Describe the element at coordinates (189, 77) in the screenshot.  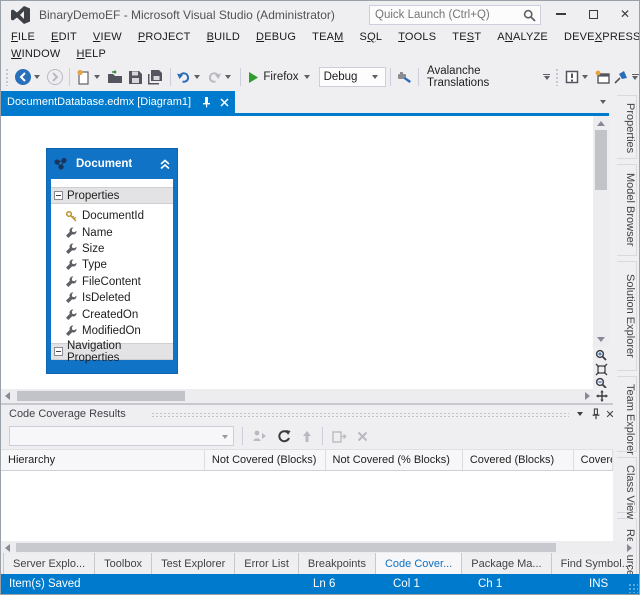
I see `undo-button` at that location.